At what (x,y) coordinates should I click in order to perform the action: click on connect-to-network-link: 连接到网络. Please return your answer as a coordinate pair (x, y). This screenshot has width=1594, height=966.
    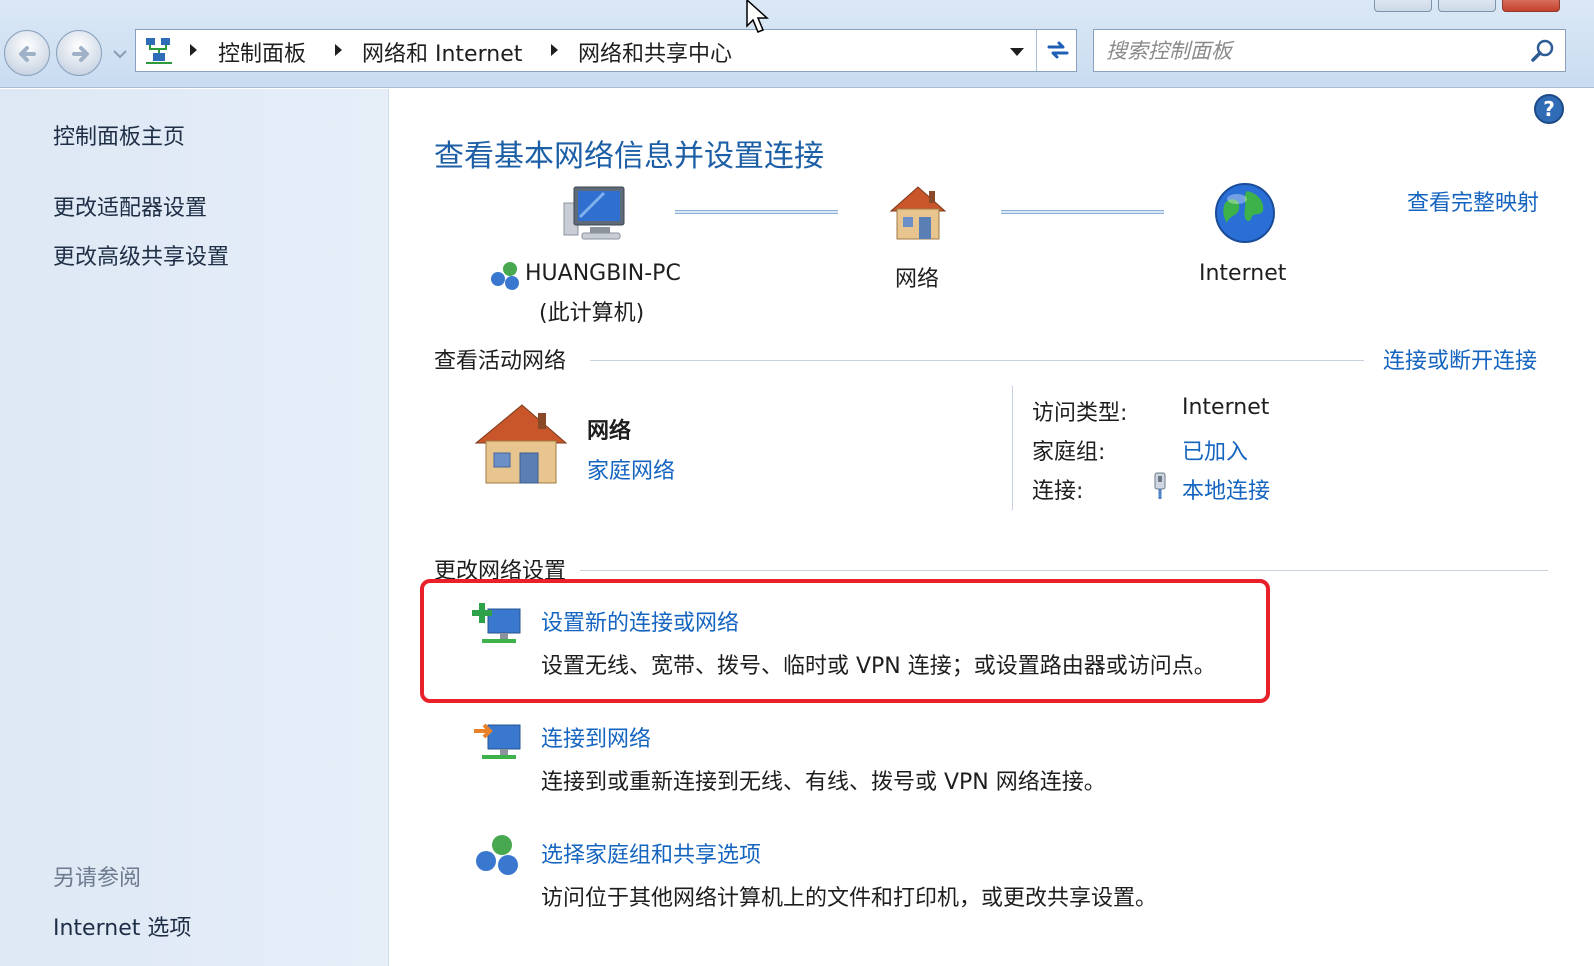
    Looking at the image, I should click on (596, 737).